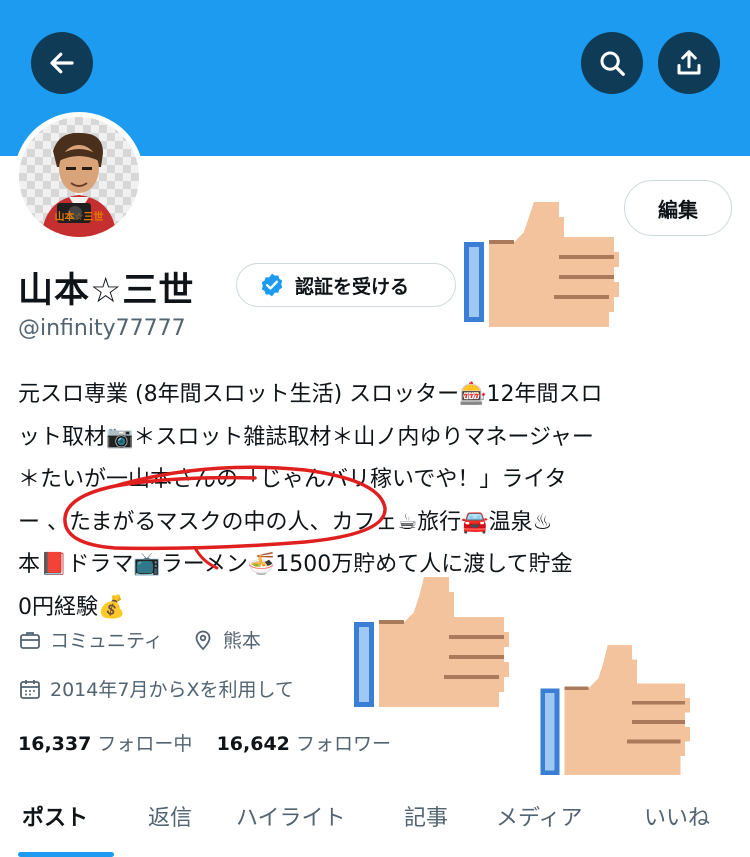  I want to click on tab-highlights: ハイライト, so click(291, 816).